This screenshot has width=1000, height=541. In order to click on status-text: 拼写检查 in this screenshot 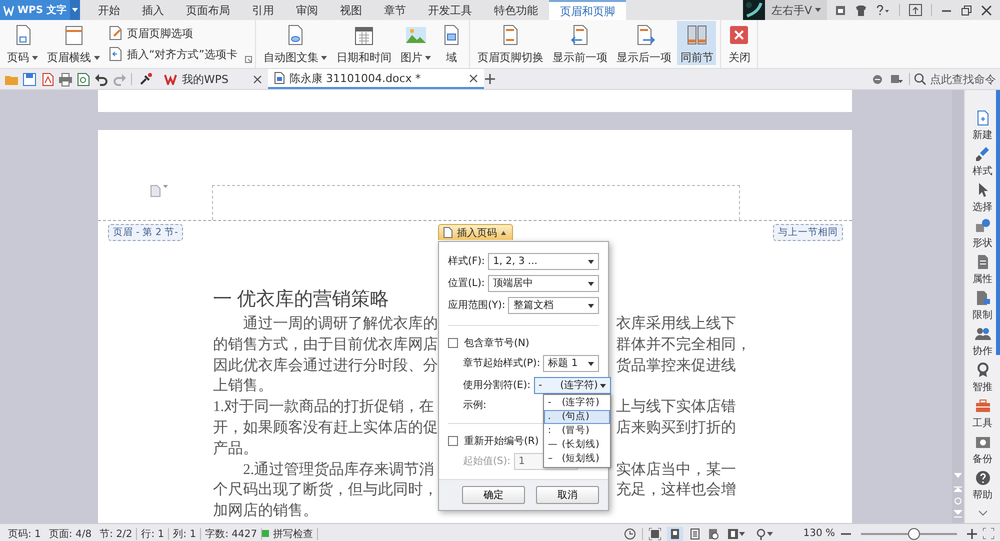, I will do `click(293, 533)`.